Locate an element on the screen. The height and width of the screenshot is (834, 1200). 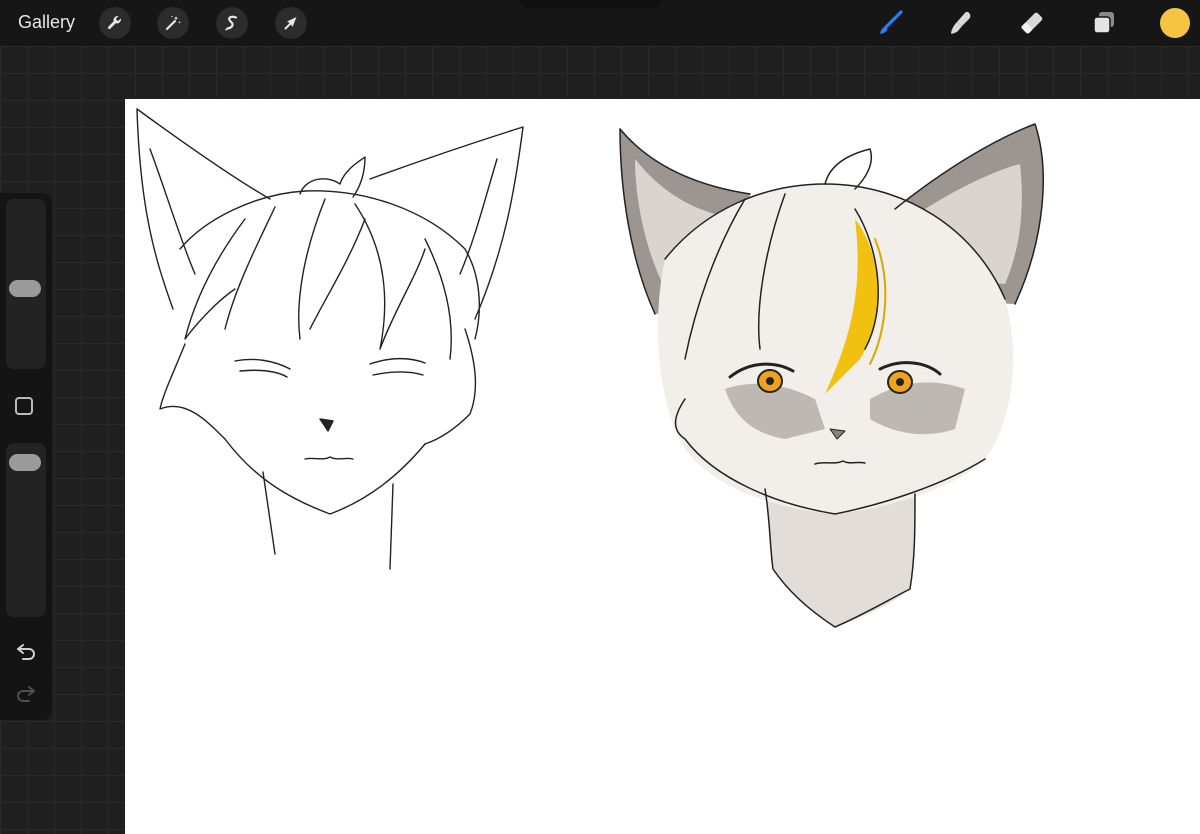
undo-icon is located at coordinates (26, 652).